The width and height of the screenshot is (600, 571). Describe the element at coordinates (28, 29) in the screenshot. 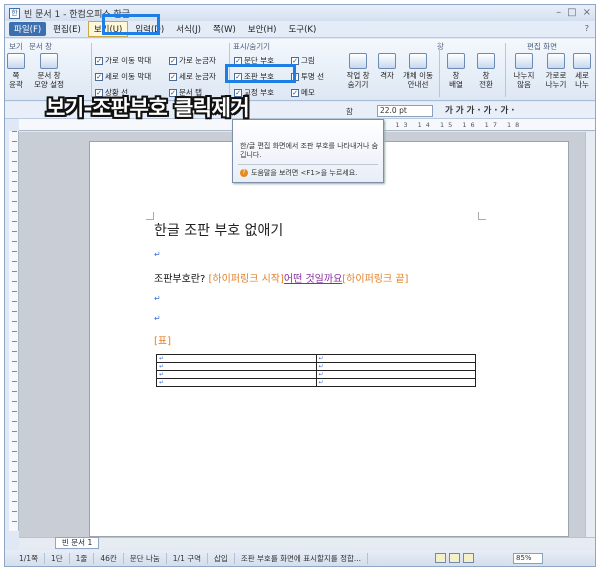

I see `menu-file: 파일(F)` at that location.